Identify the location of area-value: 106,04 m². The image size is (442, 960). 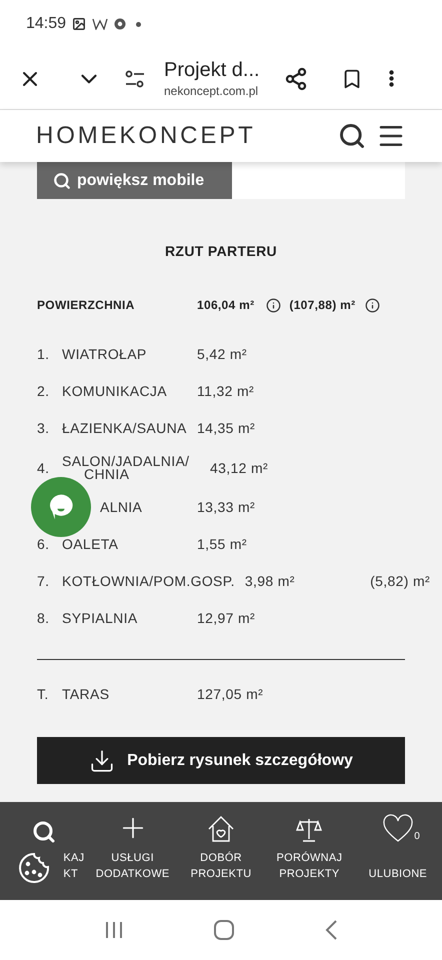
(225, 305).